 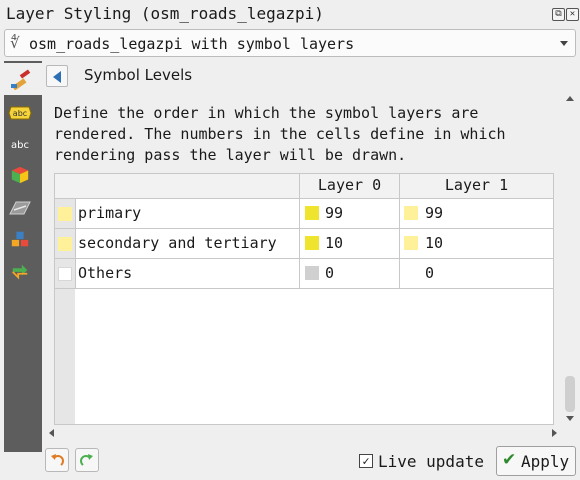 I want to click on renderer-select: ∜ osm_roads_legazpi with symbol layers, so click(x=290, y=43).